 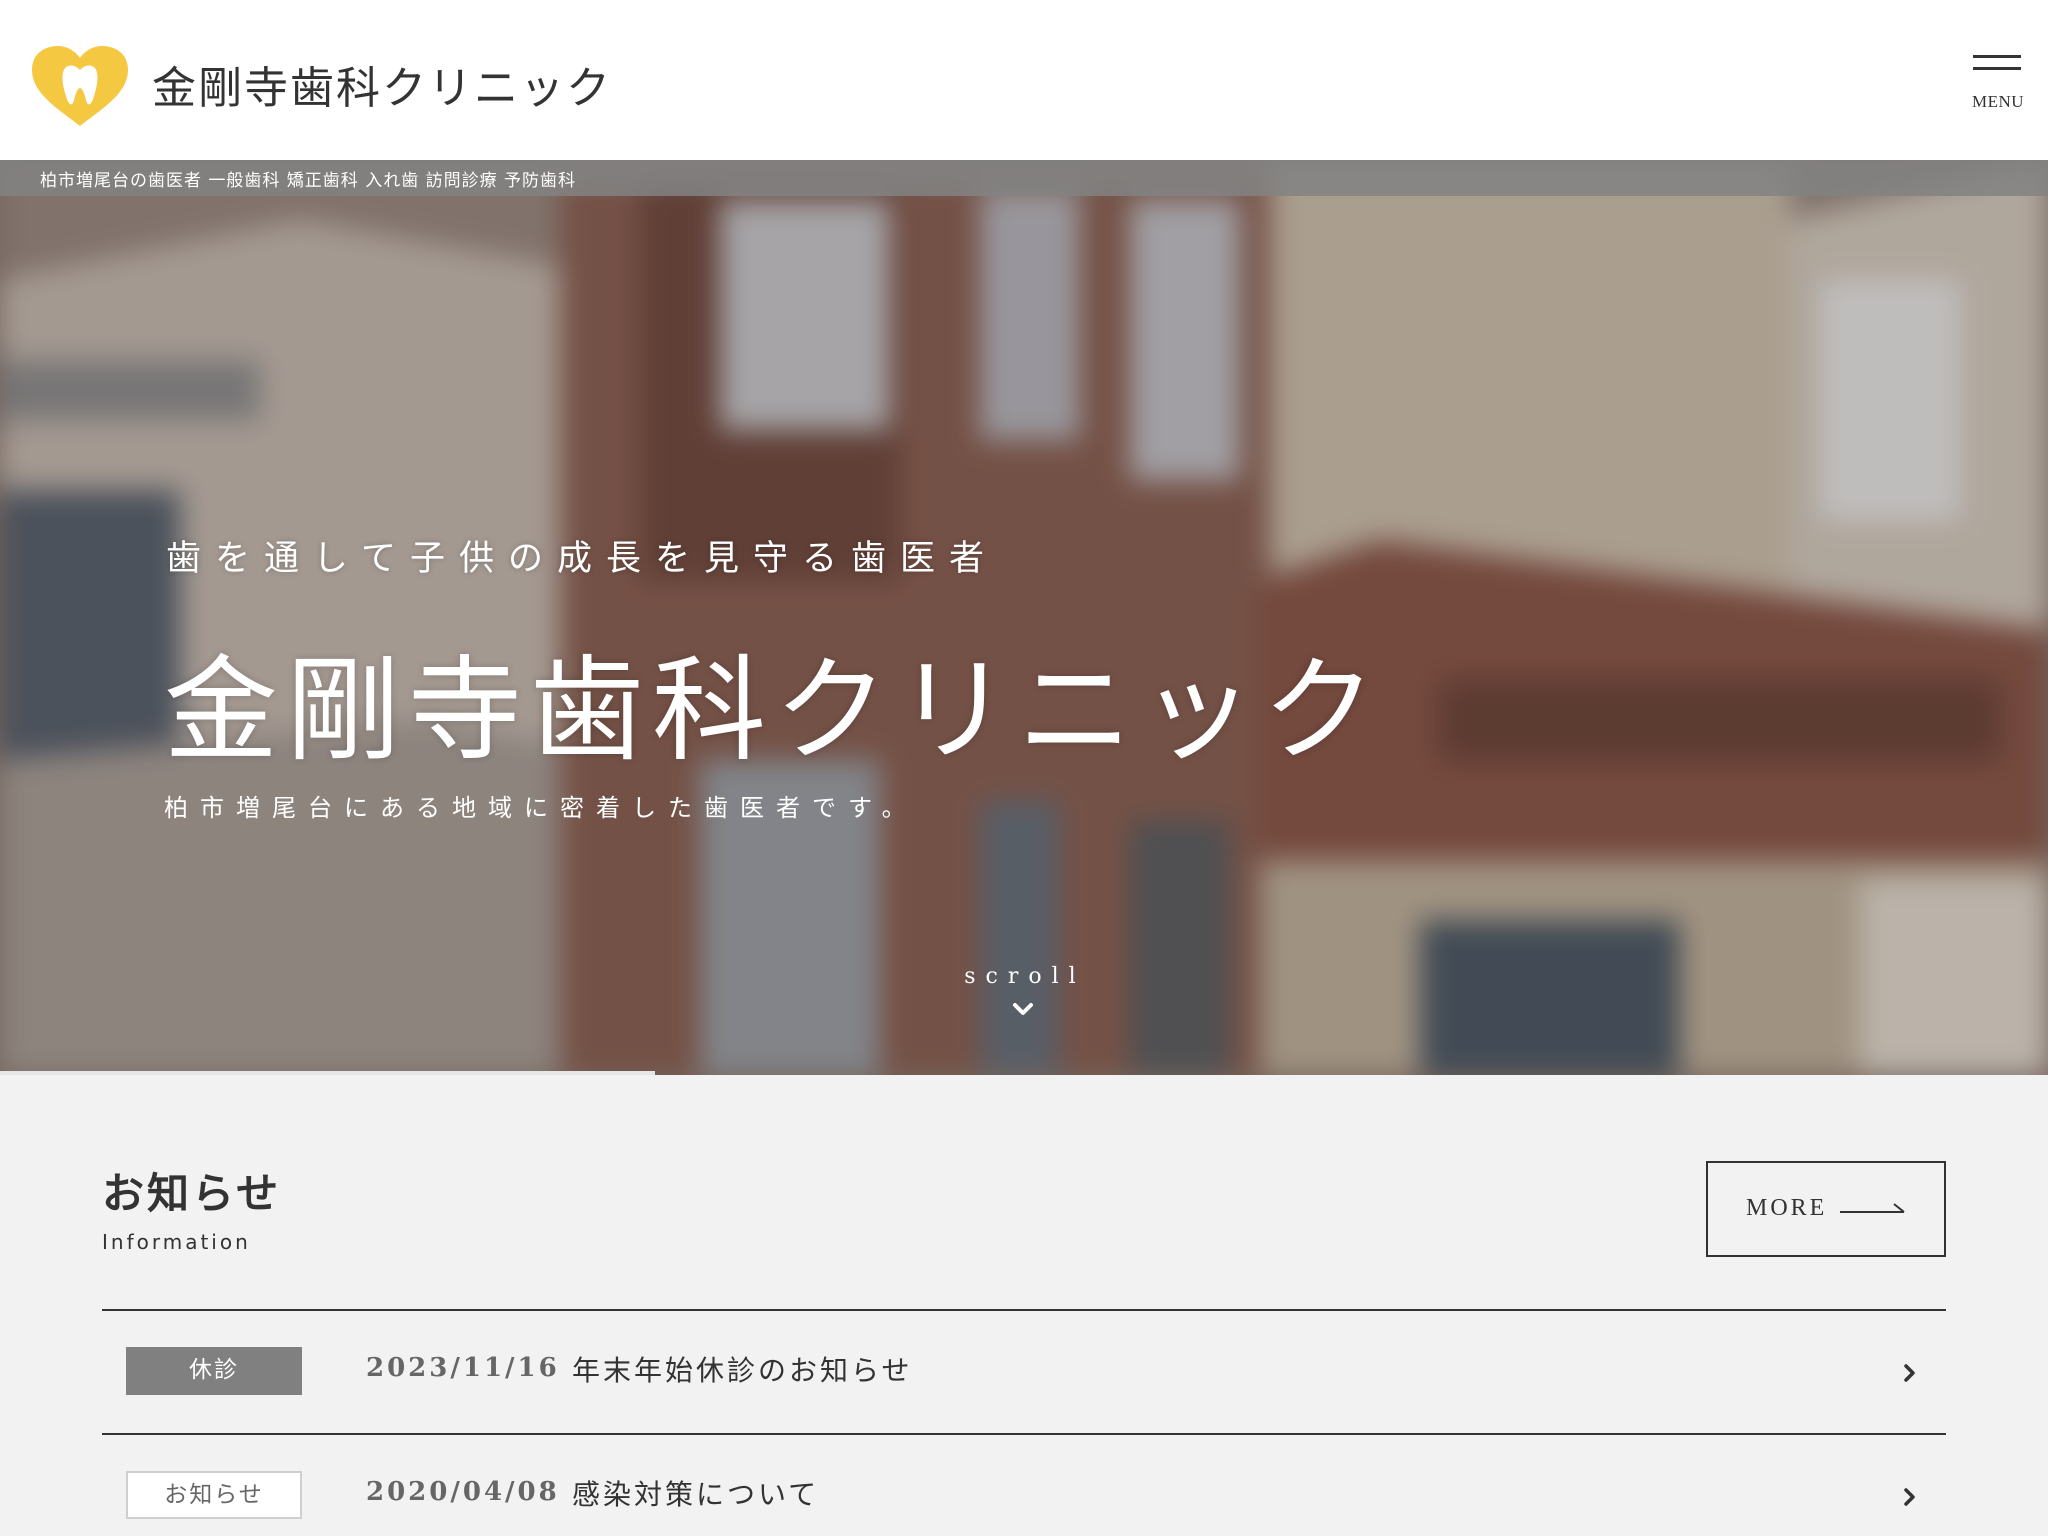 What do you see at coordinates (1998, 101) in the screenshot?
I see `menu-label: MENU` at bounding box center [1998, 101].